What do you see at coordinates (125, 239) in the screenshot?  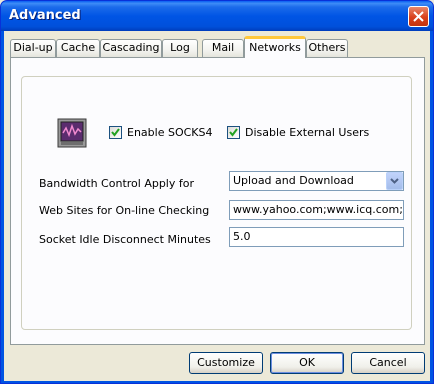 I see `idle-minutes-label: Socket Idle Disconnect Minutes` at bounding box center [125, 239].